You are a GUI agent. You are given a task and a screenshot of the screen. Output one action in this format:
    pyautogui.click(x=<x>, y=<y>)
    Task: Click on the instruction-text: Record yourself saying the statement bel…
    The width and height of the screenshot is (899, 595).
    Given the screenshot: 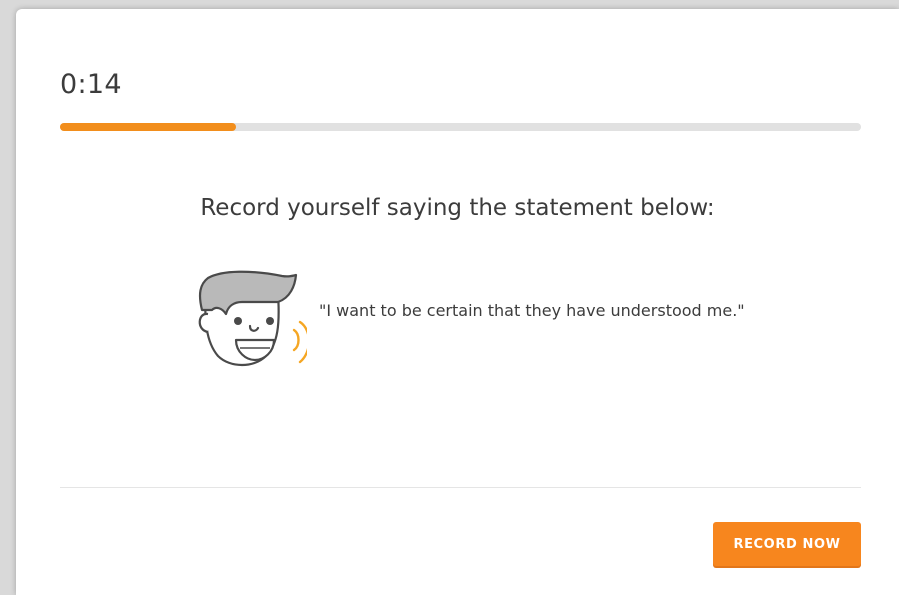 What is the action you would take?
    pyautogui.click(x=457, y=208)
    